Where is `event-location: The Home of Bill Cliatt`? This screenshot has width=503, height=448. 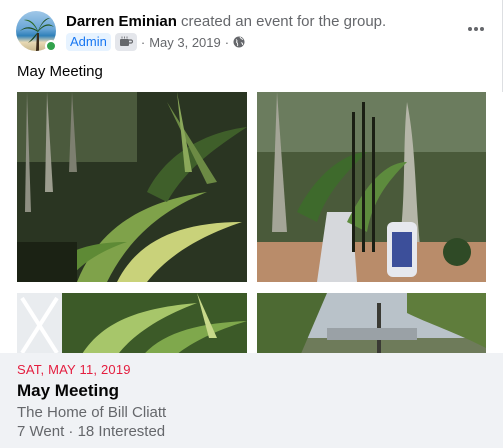 event-location: The Home of Bill Cliatt is located at coordinates (92, 412).